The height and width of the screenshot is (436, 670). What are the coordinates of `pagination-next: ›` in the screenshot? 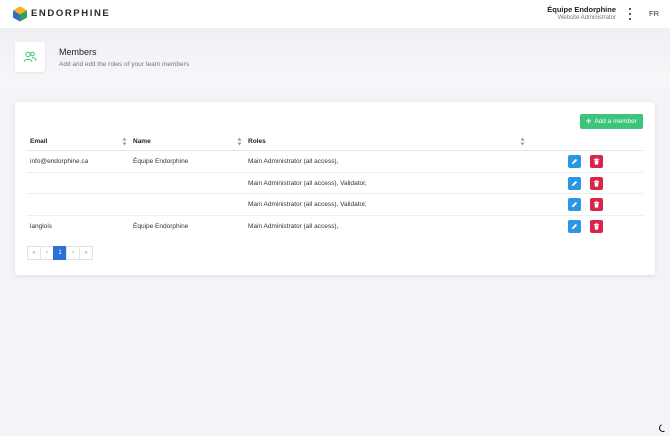 It's located at (73, 253).